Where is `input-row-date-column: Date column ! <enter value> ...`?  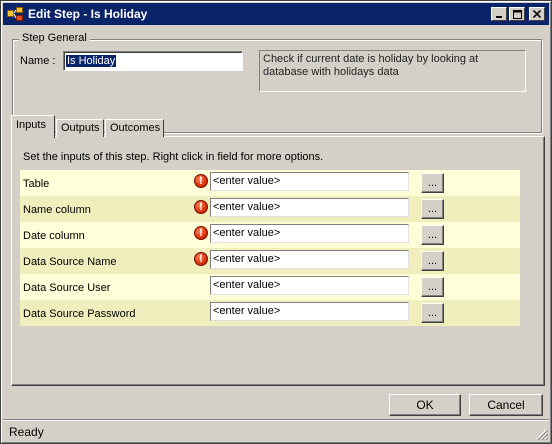 input-row-date-column: Date column ! <enter value> ... is located at coordinates (270, 235).